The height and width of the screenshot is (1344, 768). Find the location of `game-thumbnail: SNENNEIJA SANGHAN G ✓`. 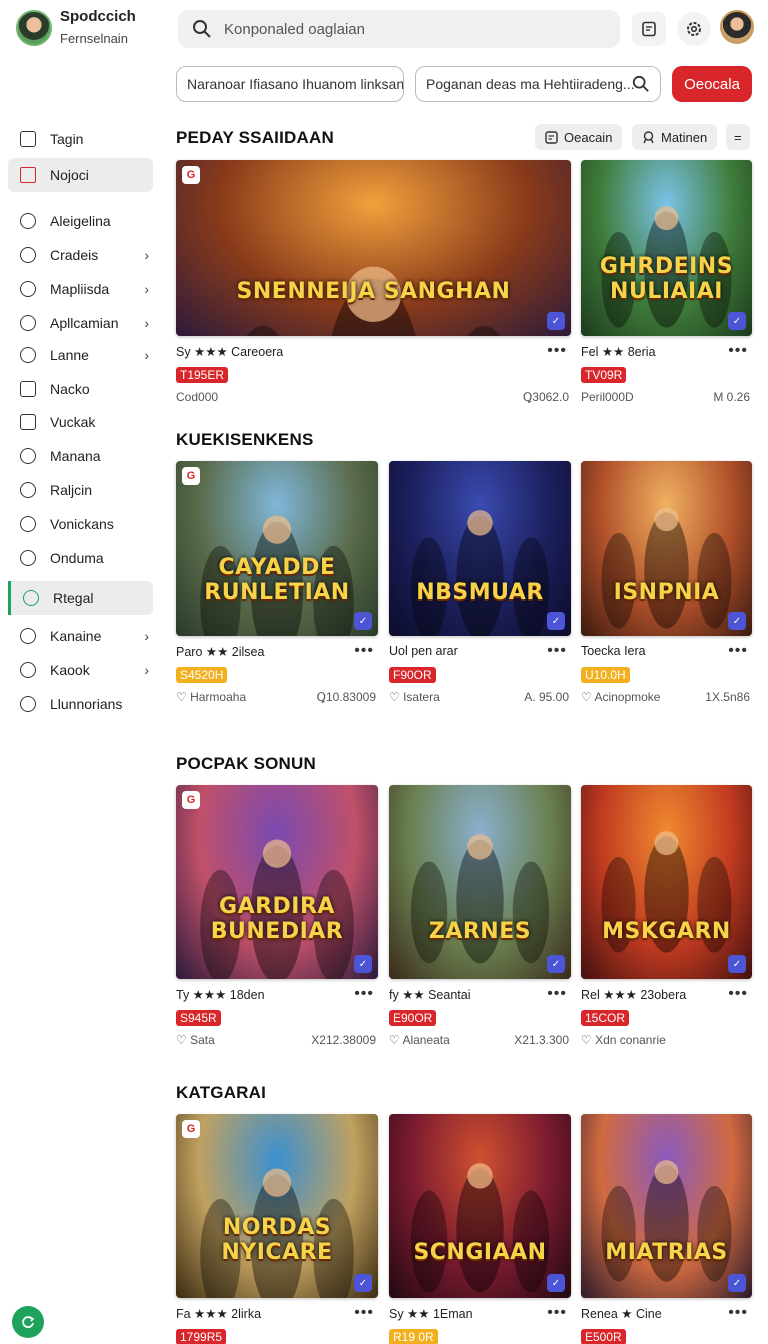

game-thumbnail: SNENNEIJA SANGHAN G ✓ is located at coordinates (373, 248).